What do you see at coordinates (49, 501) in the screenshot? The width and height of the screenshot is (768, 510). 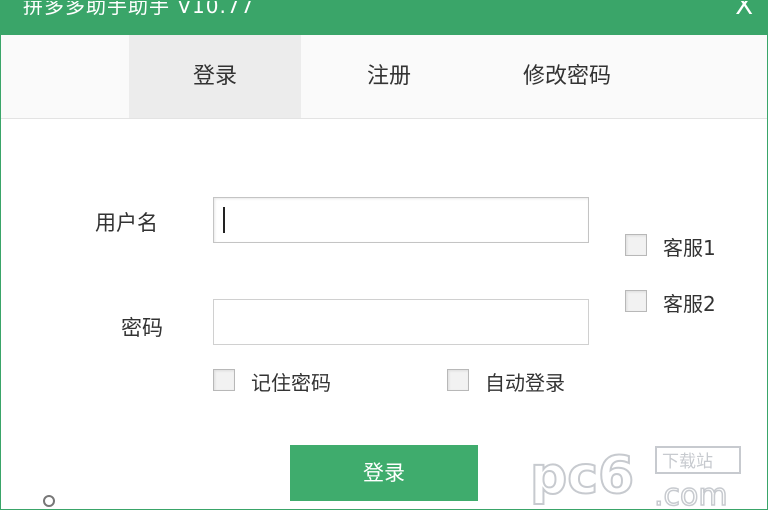 I see `status-circle-icon` at bounding box center [49, 501].